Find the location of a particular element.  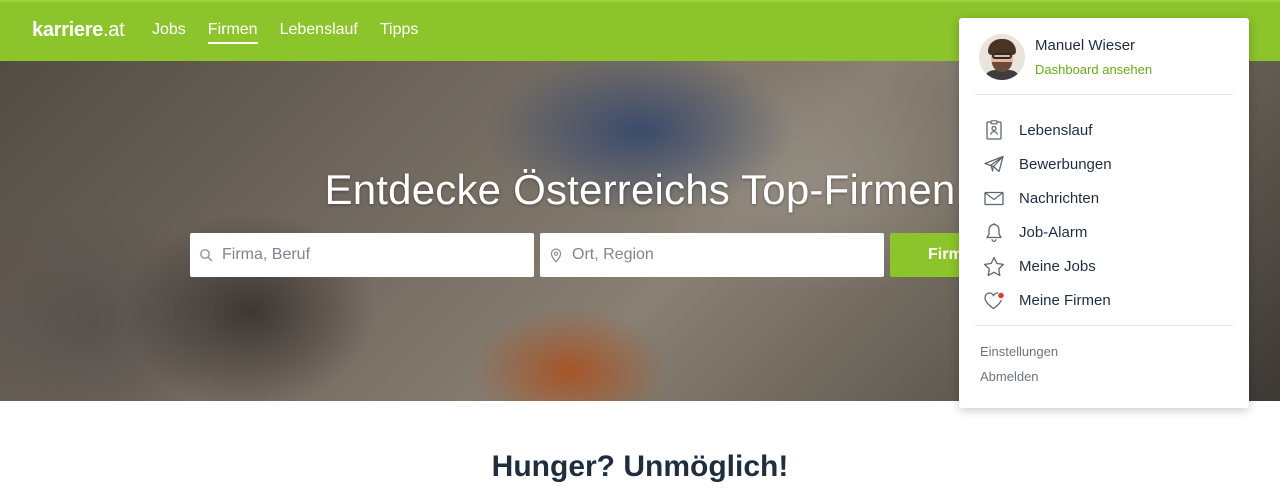

logo-name: karriere is located at coordinates (67, 30).